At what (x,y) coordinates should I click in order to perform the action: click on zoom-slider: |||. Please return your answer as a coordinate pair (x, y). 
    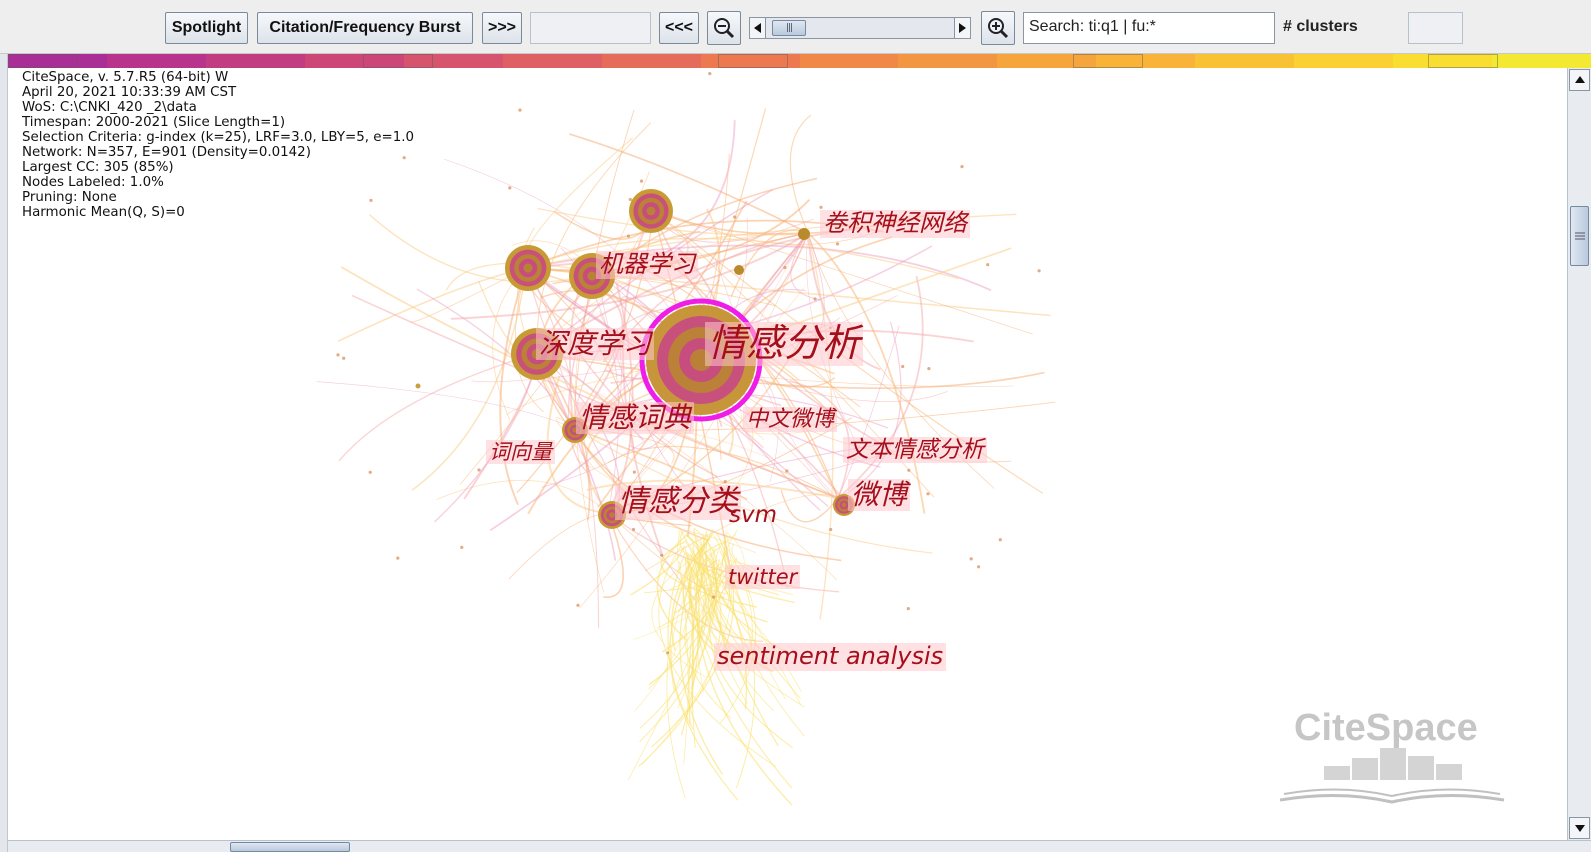
    Looking at the image, I should click on (860, 28).